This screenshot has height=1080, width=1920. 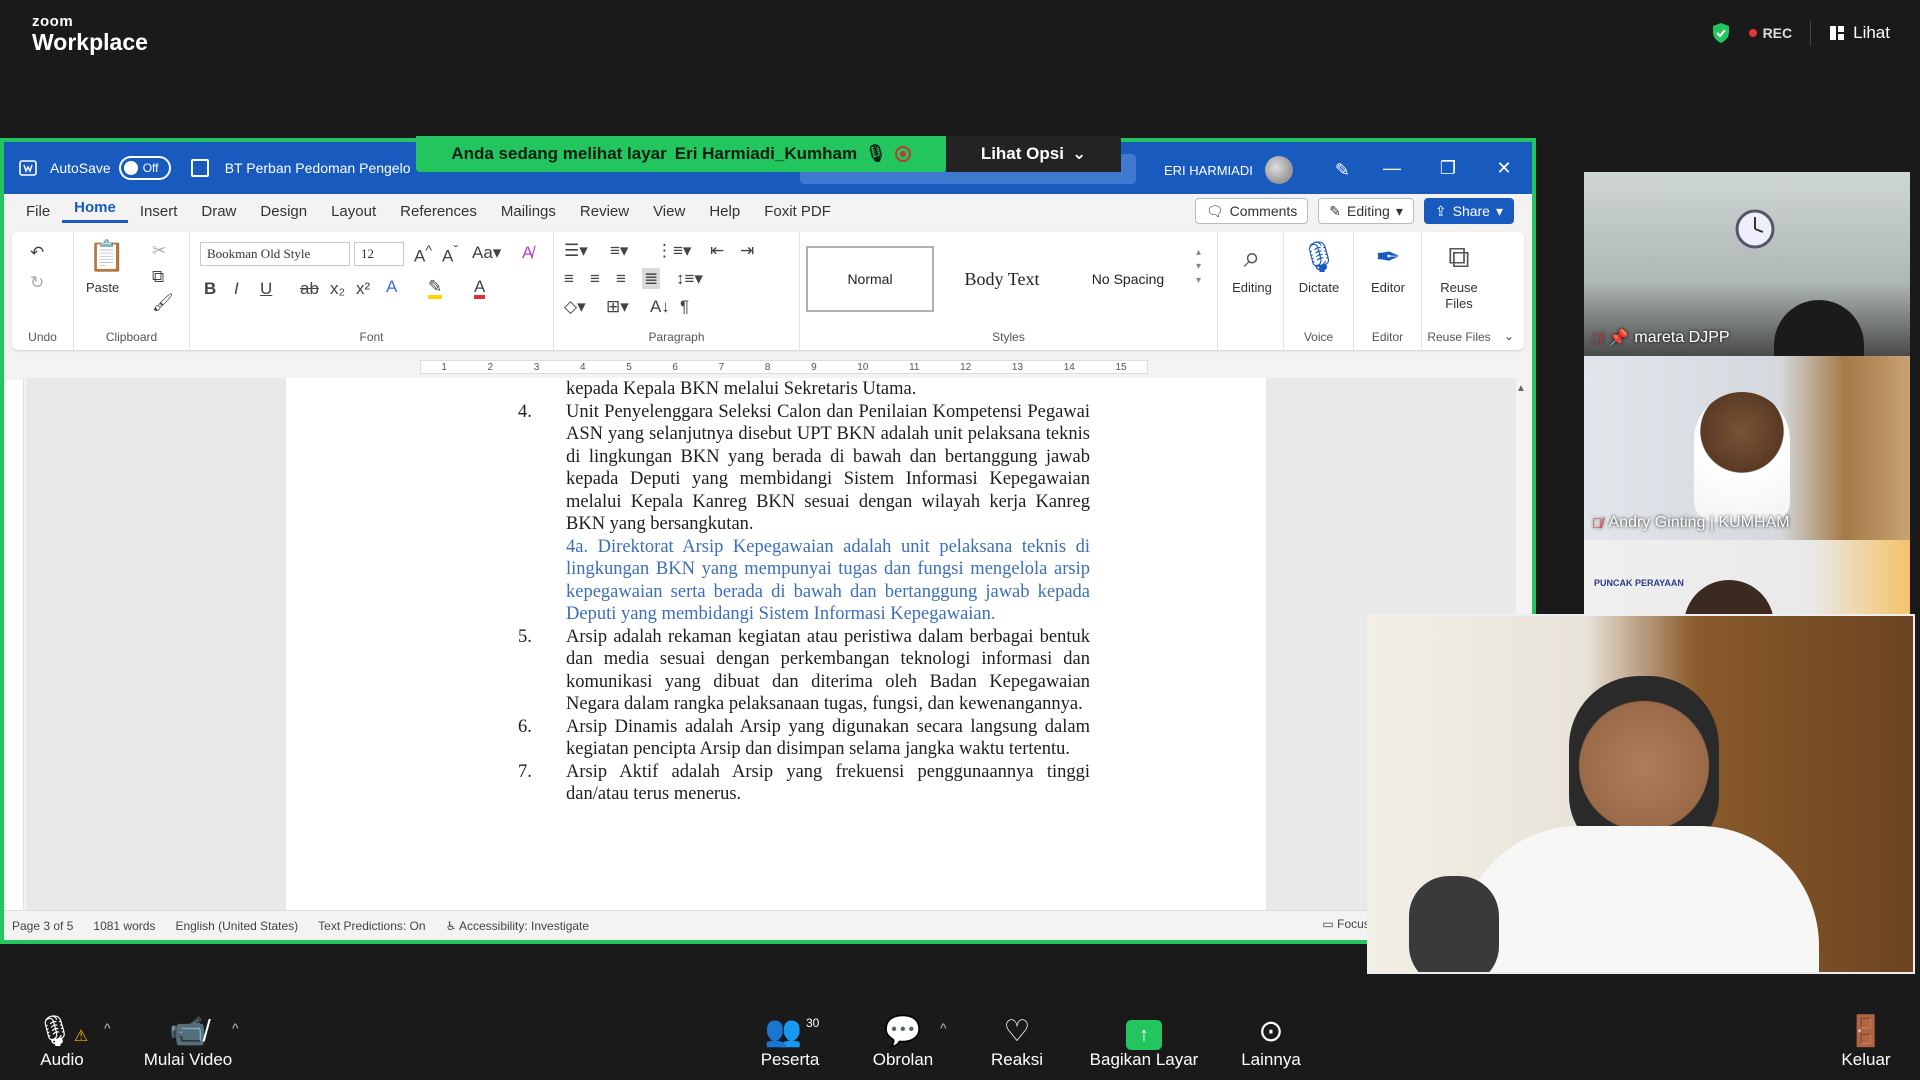 I want to click on italic-icon: I, so click(x=236, y=288).